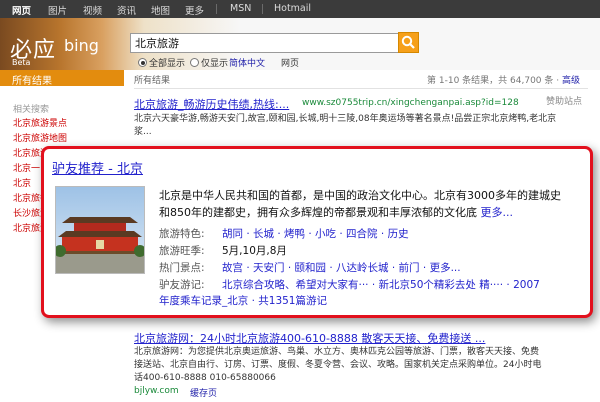 This screenshot has width=600, height=402. I want to click on search-header: 必应 bing Beta, so click(300, 44).